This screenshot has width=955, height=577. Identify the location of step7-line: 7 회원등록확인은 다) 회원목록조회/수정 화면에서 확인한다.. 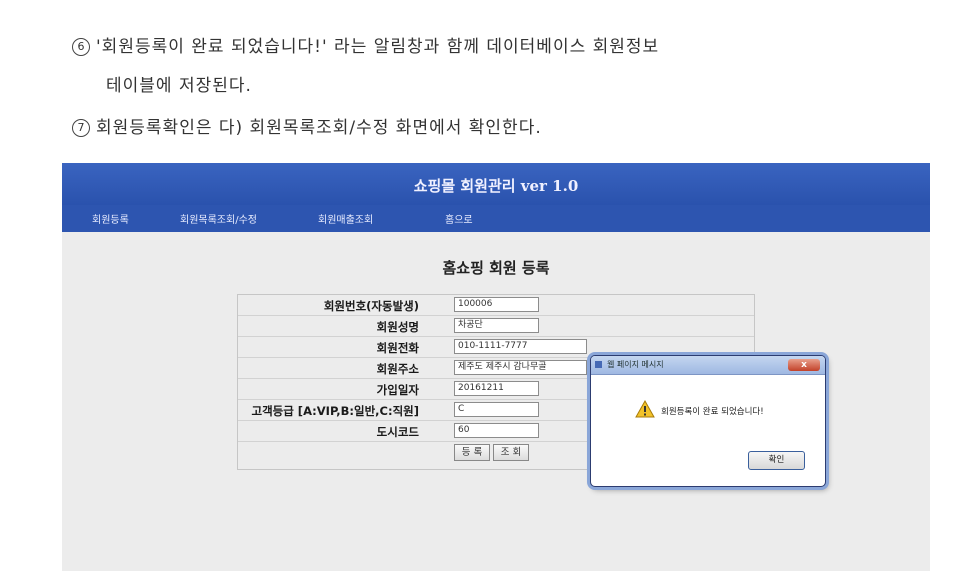
(307, 125).